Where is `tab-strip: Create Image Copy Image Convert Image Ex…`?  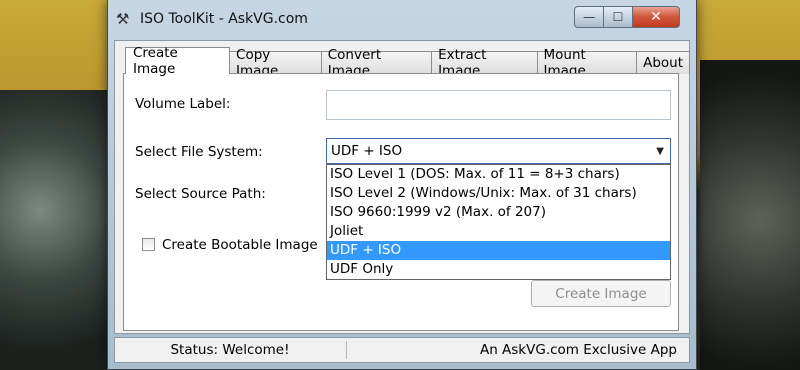 tab-strip: Create Image Copy Image Convert Image Ex… is located at coordinates (407, 62).